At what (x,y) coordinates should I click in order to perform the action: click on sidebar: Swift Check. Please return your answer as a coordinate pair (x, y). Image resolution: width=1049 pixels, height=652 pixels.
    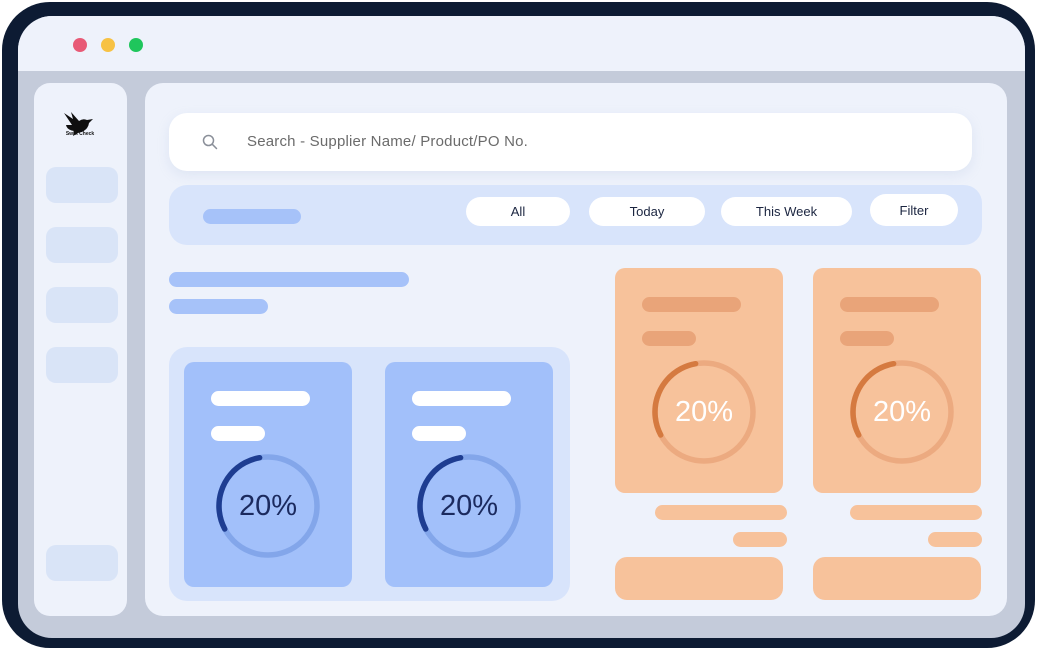
    Looking at the image, I should click on (80, 349).